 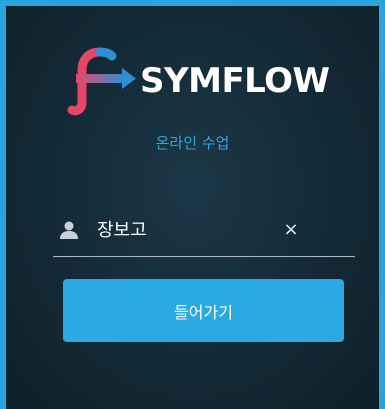 What do you see at coordinates (291, 230) in the screenshot?
I see `close-icon: ×` at bounding box center [291, 230].